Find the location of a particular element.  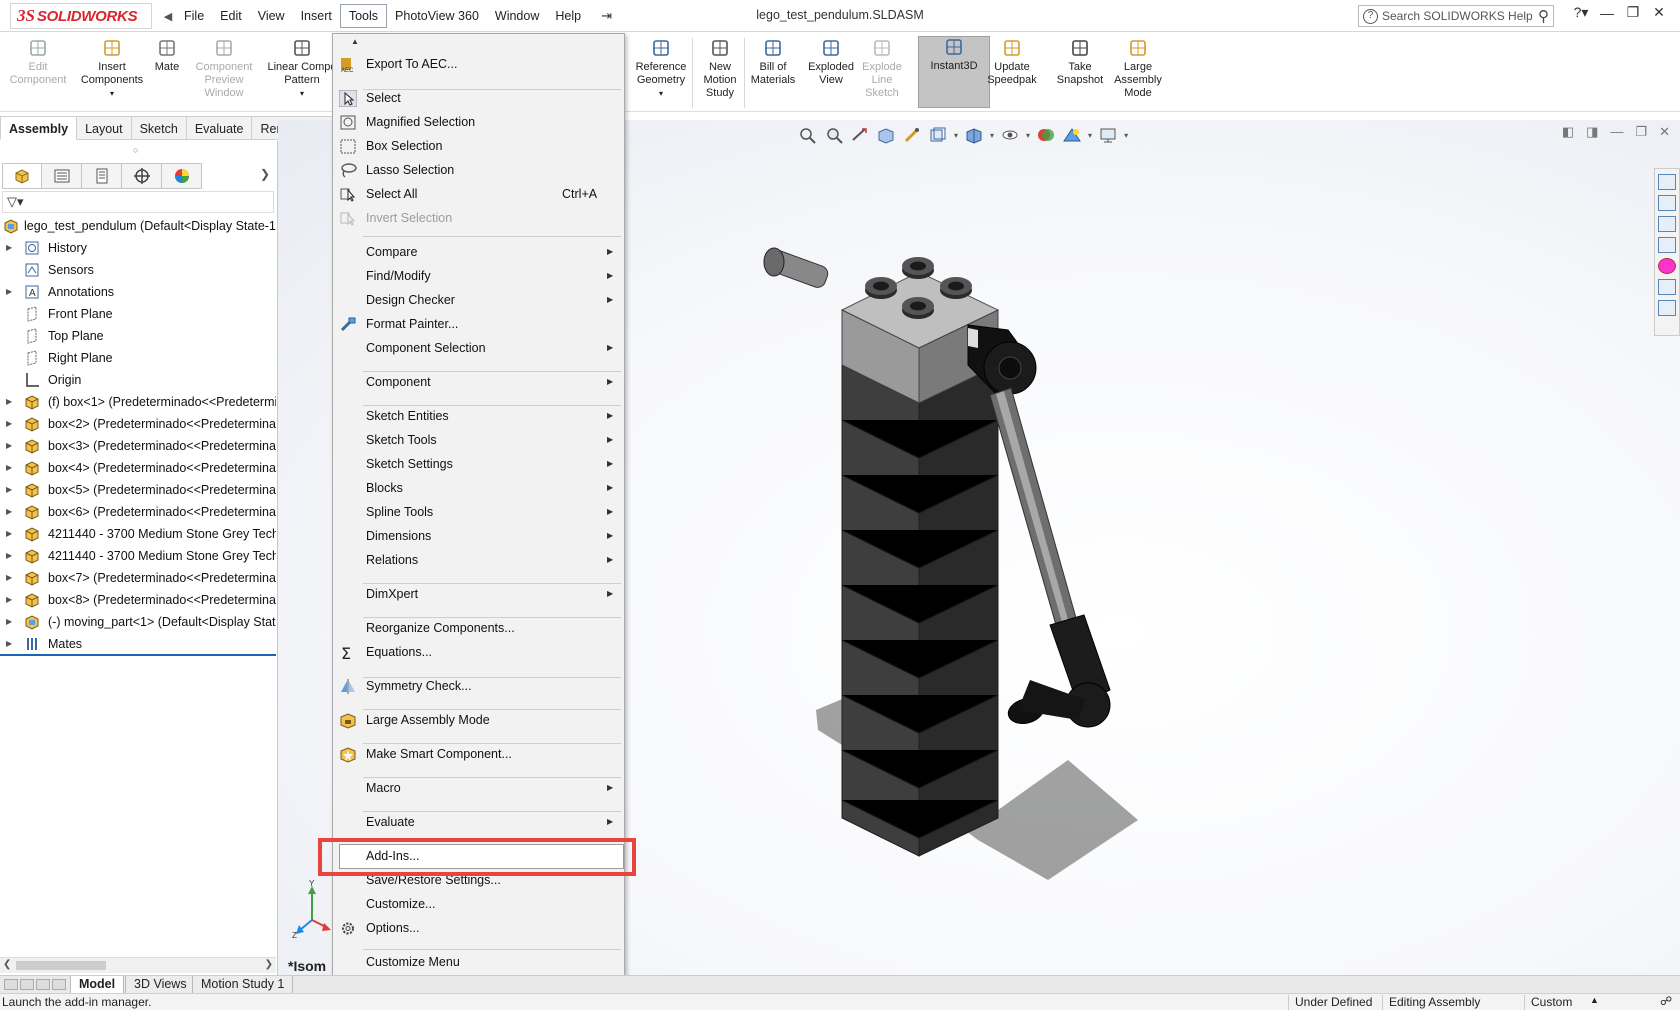

display-manager-tab-icon is located at coordinates (182, 176).